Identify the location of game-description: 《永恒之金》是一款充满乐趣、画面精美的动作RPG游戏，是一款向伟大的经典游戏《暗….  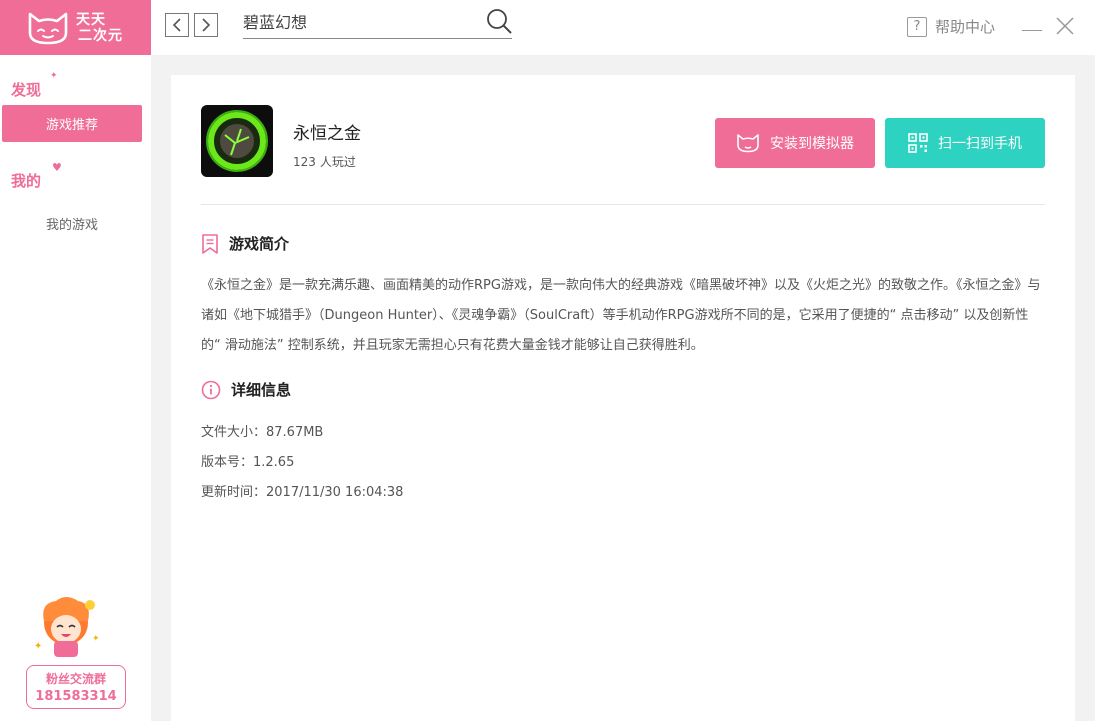
(621, 315).